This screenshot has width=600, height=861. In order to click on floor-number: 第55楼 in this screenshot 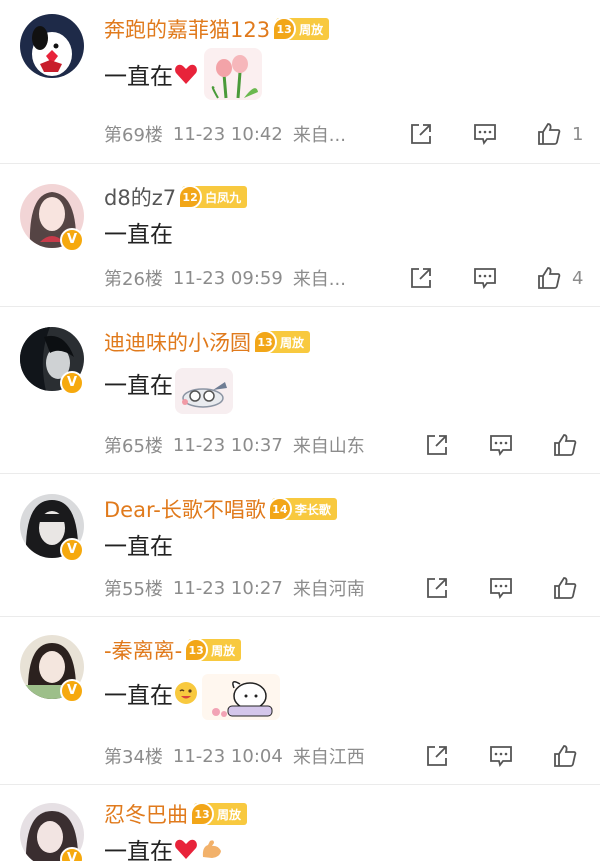, I will do `click(133, 589)`.